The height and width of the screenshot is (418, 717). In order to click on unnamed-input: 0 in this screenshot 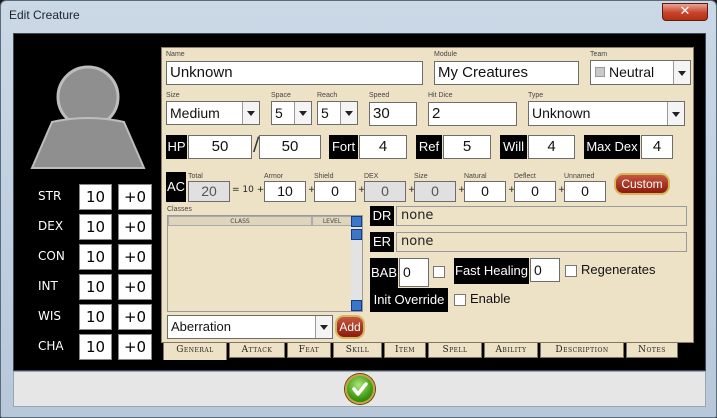, I will do `click(585, 191)`.